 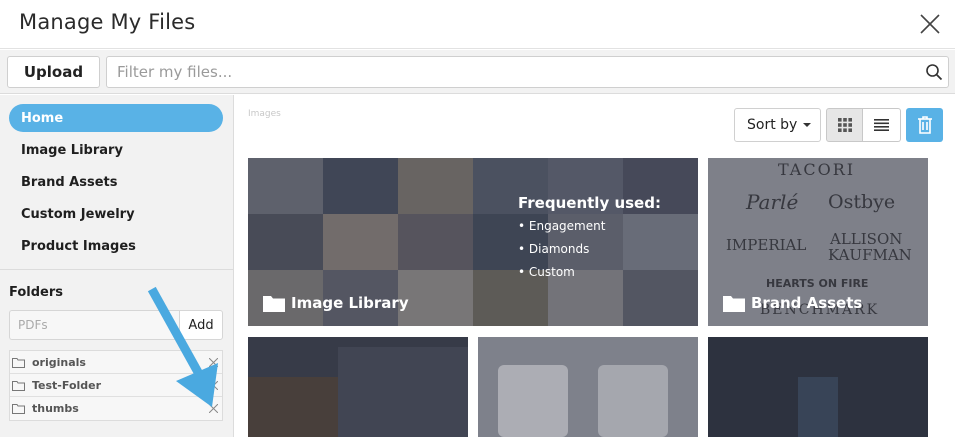 I want to click on list-view-button, so click(x=882, y=125).